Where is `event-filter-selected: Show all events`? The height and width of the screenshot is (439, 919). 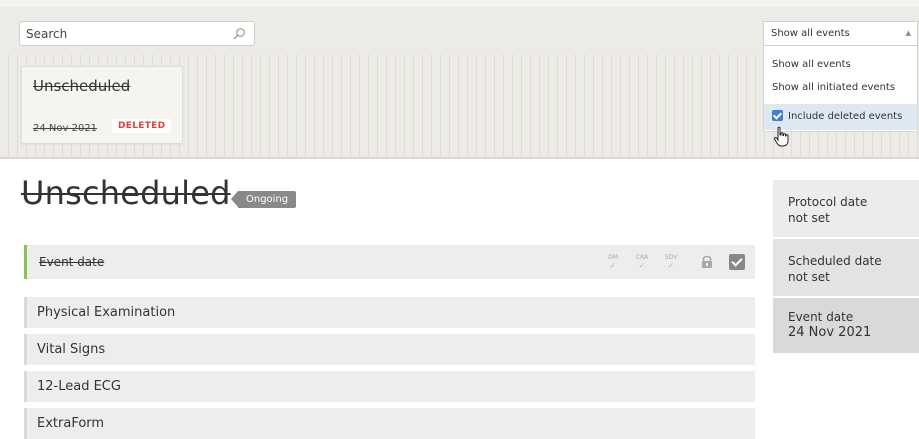
event-filter-selected: Show all events is located at coordinates (810, 33).